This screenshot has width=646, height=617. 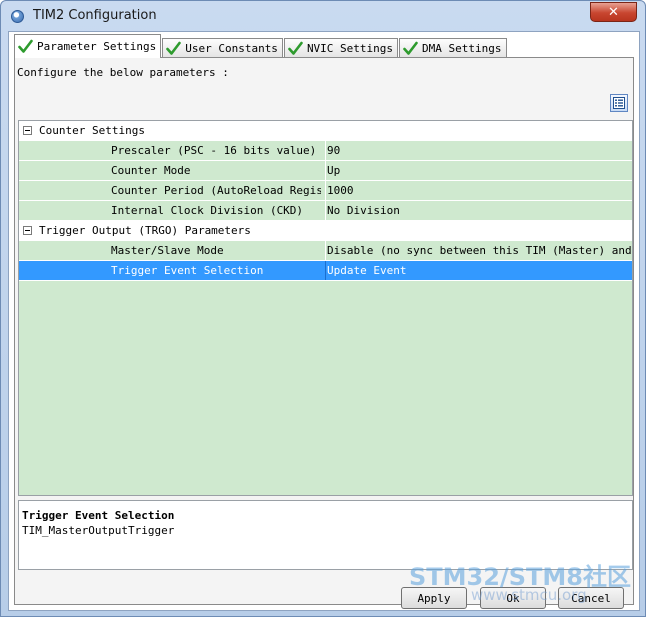 I want to click on view-toggle-button, so click(x=619, y=103).